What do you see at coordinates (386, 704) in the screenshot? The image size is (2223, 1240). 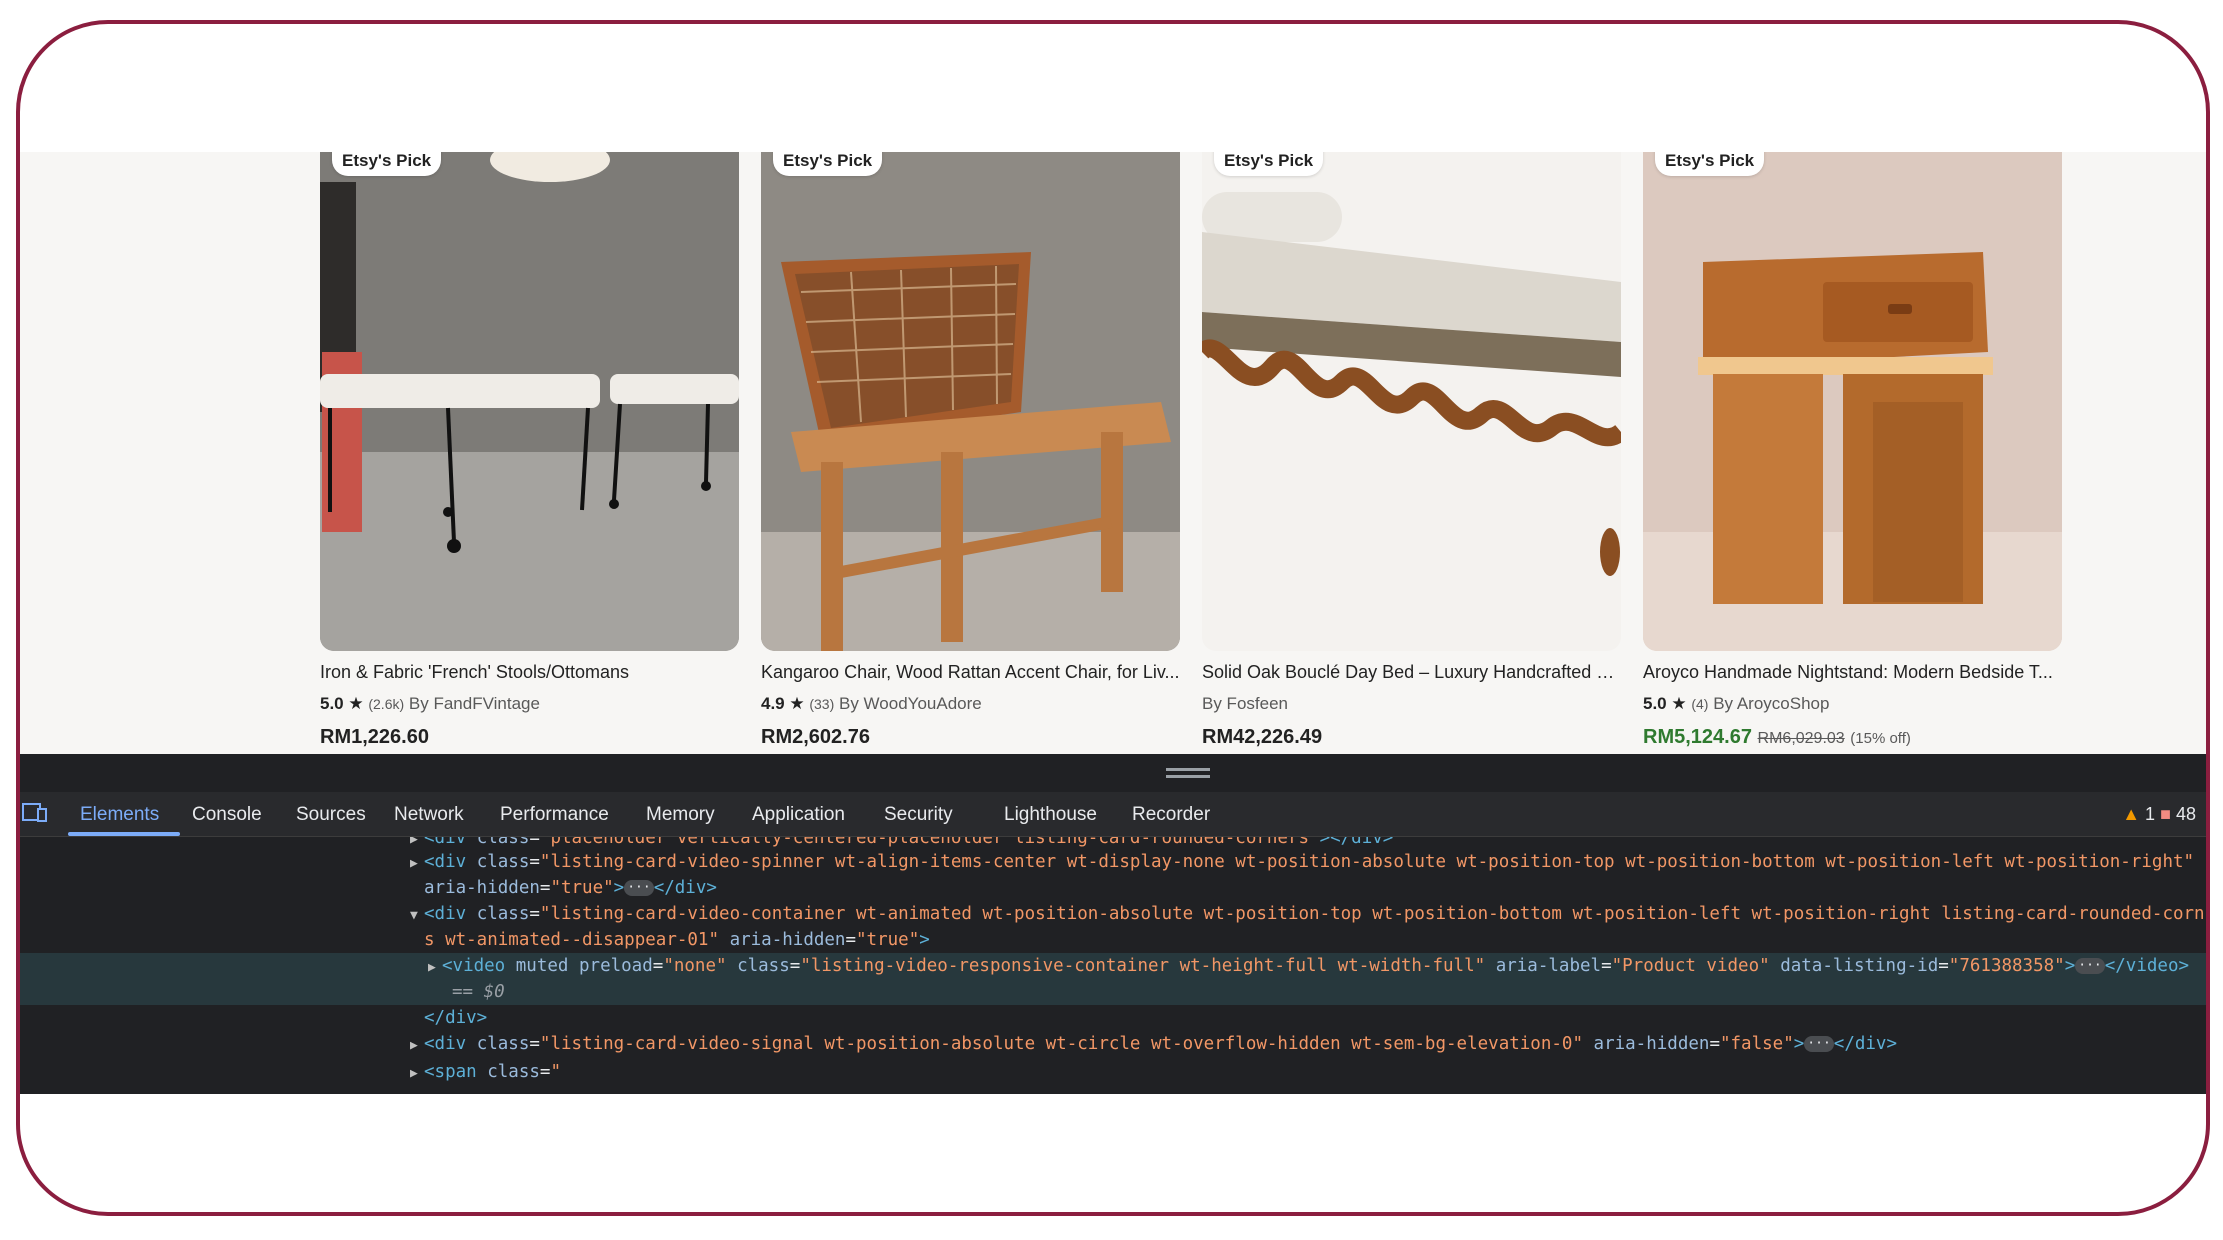 I see `review-count: (2.6k)` at bounding box center [386, 704].